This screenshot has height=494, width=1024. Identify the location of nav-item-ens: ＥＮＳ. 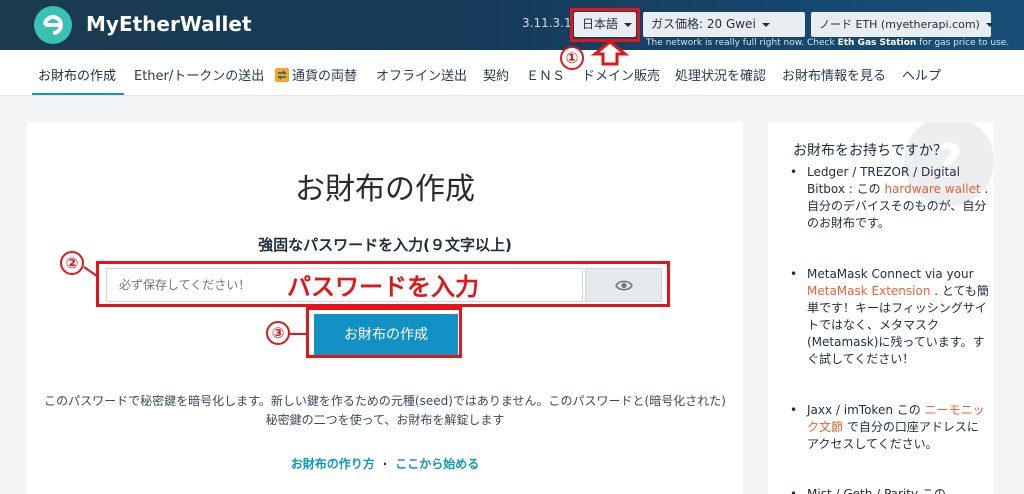
(545, 74).